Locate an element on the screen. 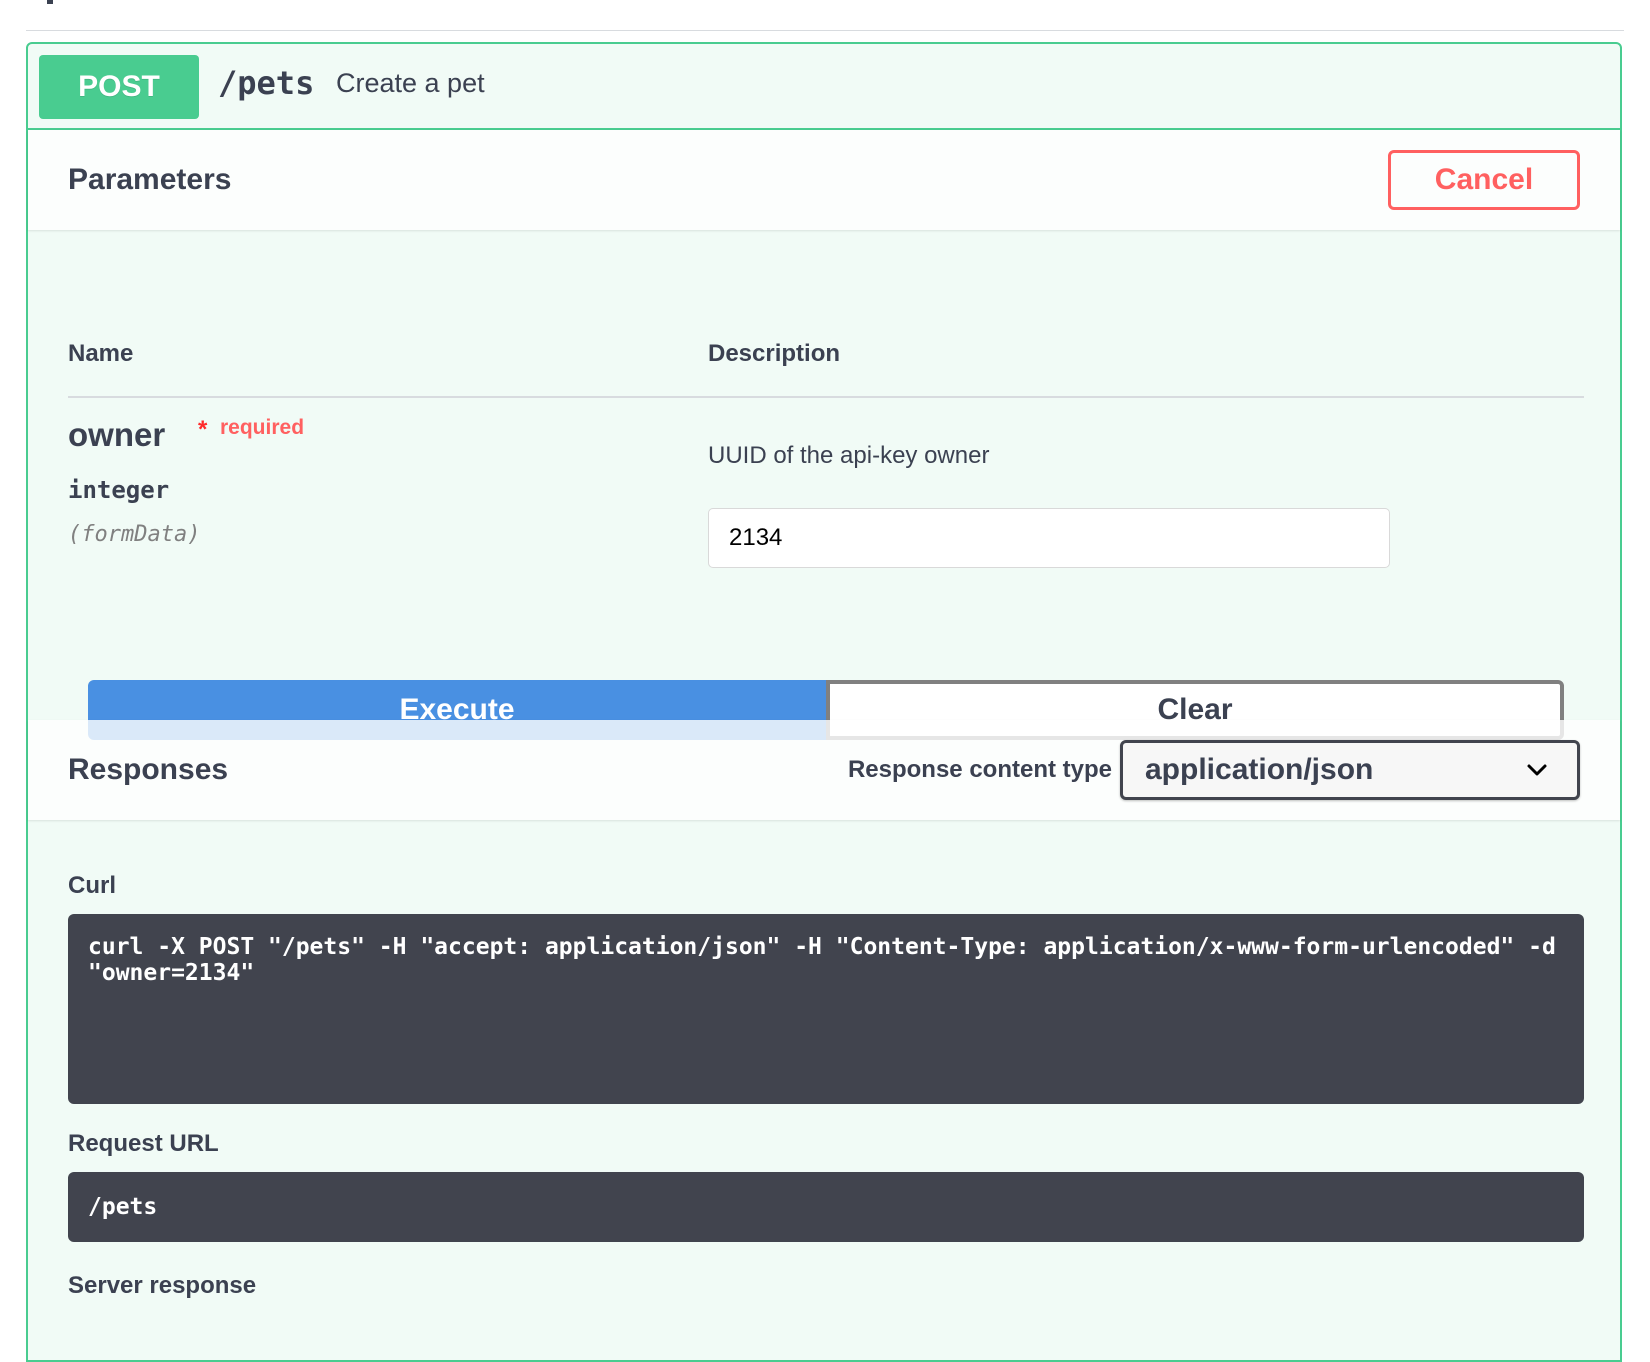 Image resolution: width=1650 pixels, height=1362 pixels. required-label: required is located at coordinates (262, 427).